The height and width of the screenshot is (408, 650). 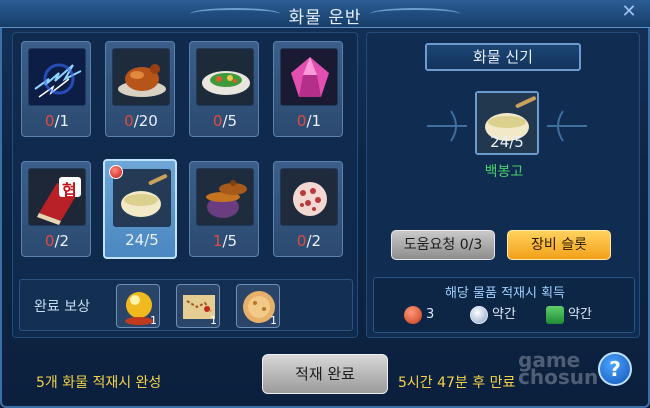 I want to click on info-title: 해당 물품 적재시 획득, so click(x=505, y=293).